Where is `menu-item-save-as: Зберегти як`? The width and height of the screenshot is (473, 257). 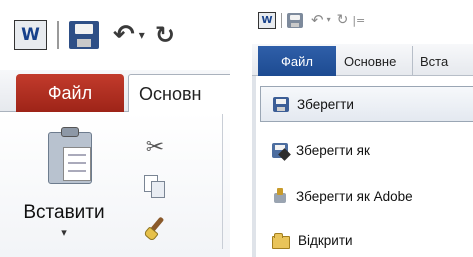 menu-item-save-as: Зберегти як is located at coordinates (366, 150).